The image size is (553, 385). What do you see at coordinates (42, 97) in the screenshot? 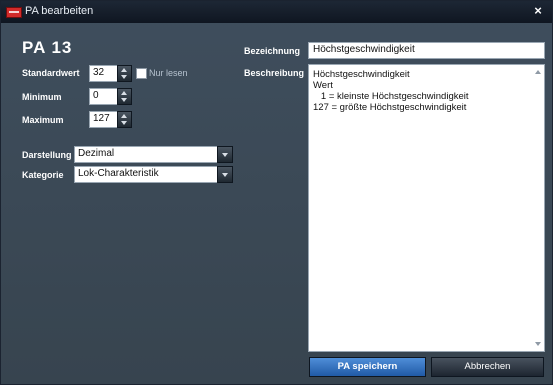
I see `minimum-label: Minimum` at bounding box center [42, 97].